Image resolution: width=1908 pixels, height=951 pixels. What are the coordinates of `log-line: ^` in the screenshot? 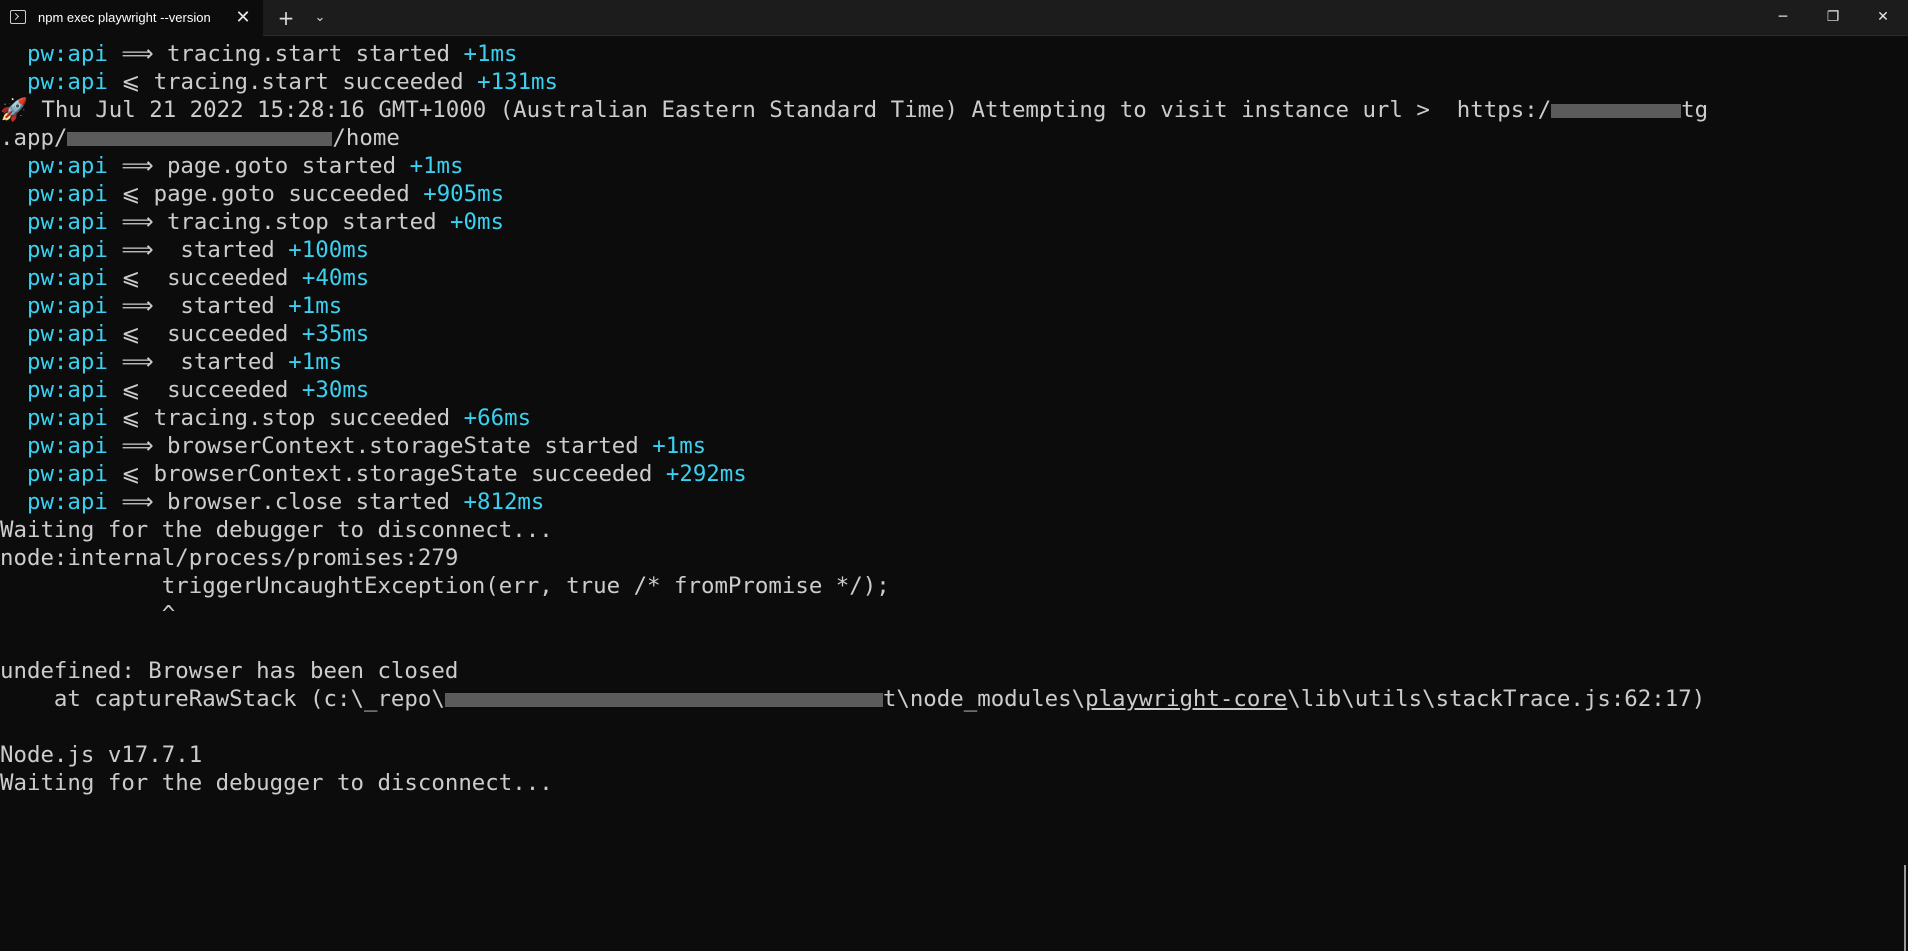 It's located at (88, 614).